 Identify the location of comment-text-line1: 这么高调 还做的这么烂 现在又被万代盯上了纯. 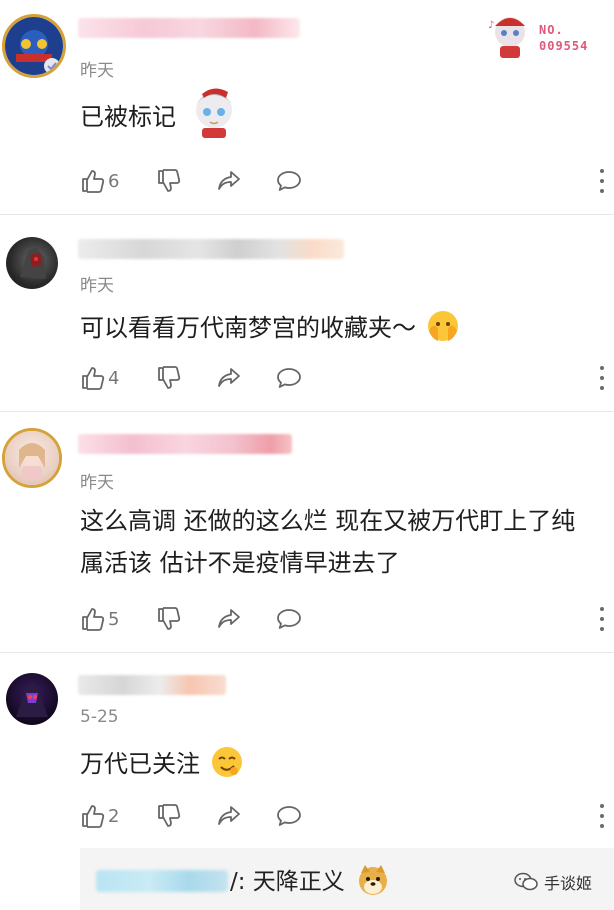
(328, 521).